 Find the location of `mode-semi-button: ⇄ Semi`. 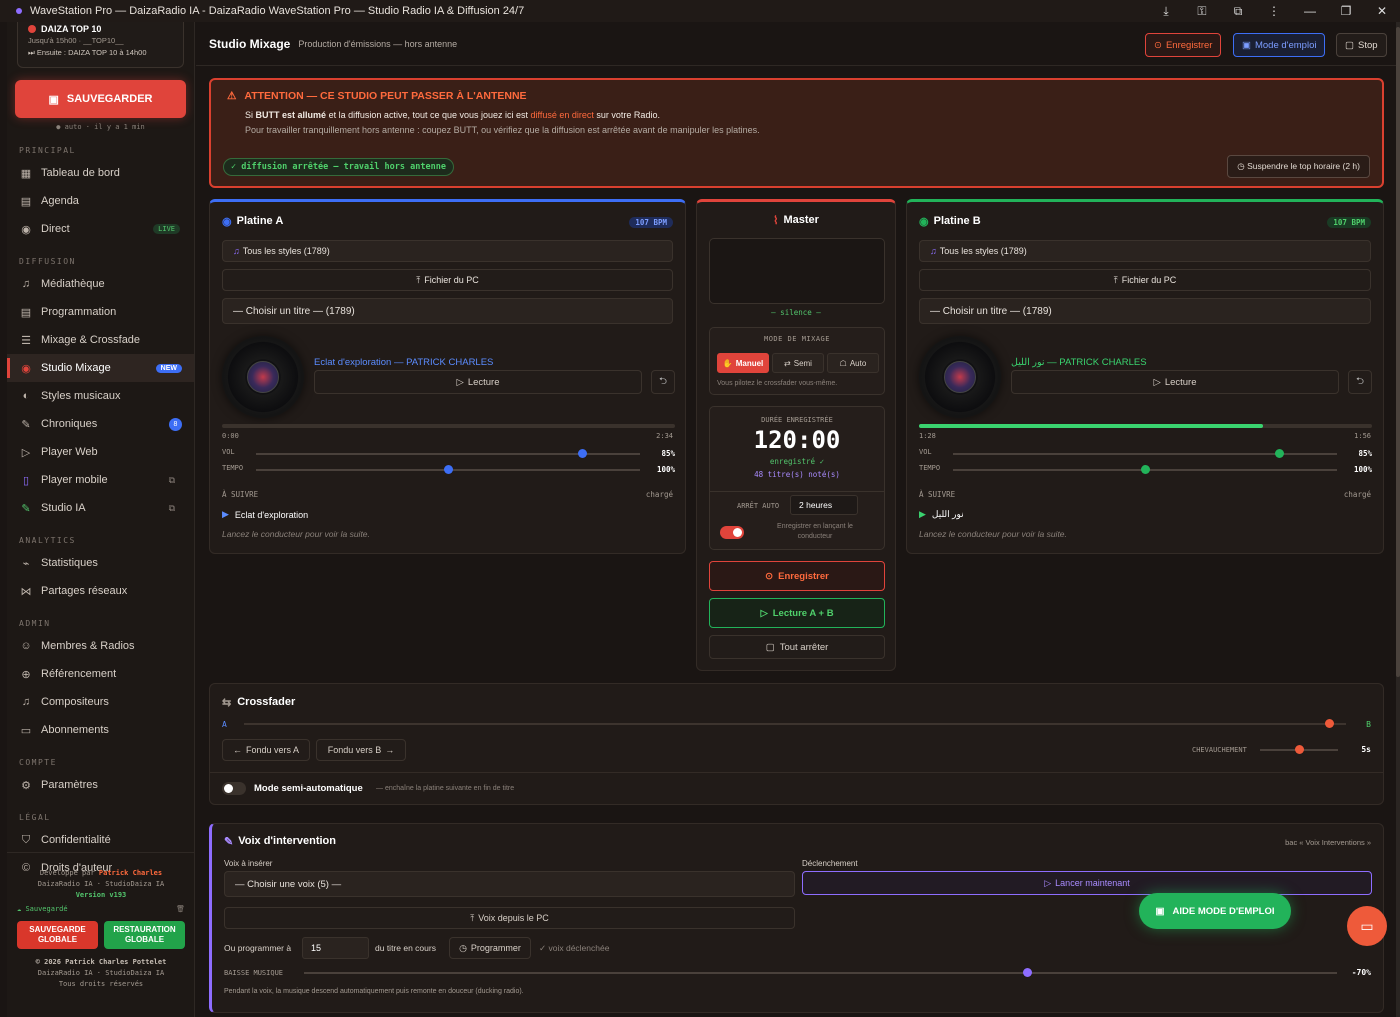

mode-semi-button: ⇄ Semi is located at coordinates (798, 363).